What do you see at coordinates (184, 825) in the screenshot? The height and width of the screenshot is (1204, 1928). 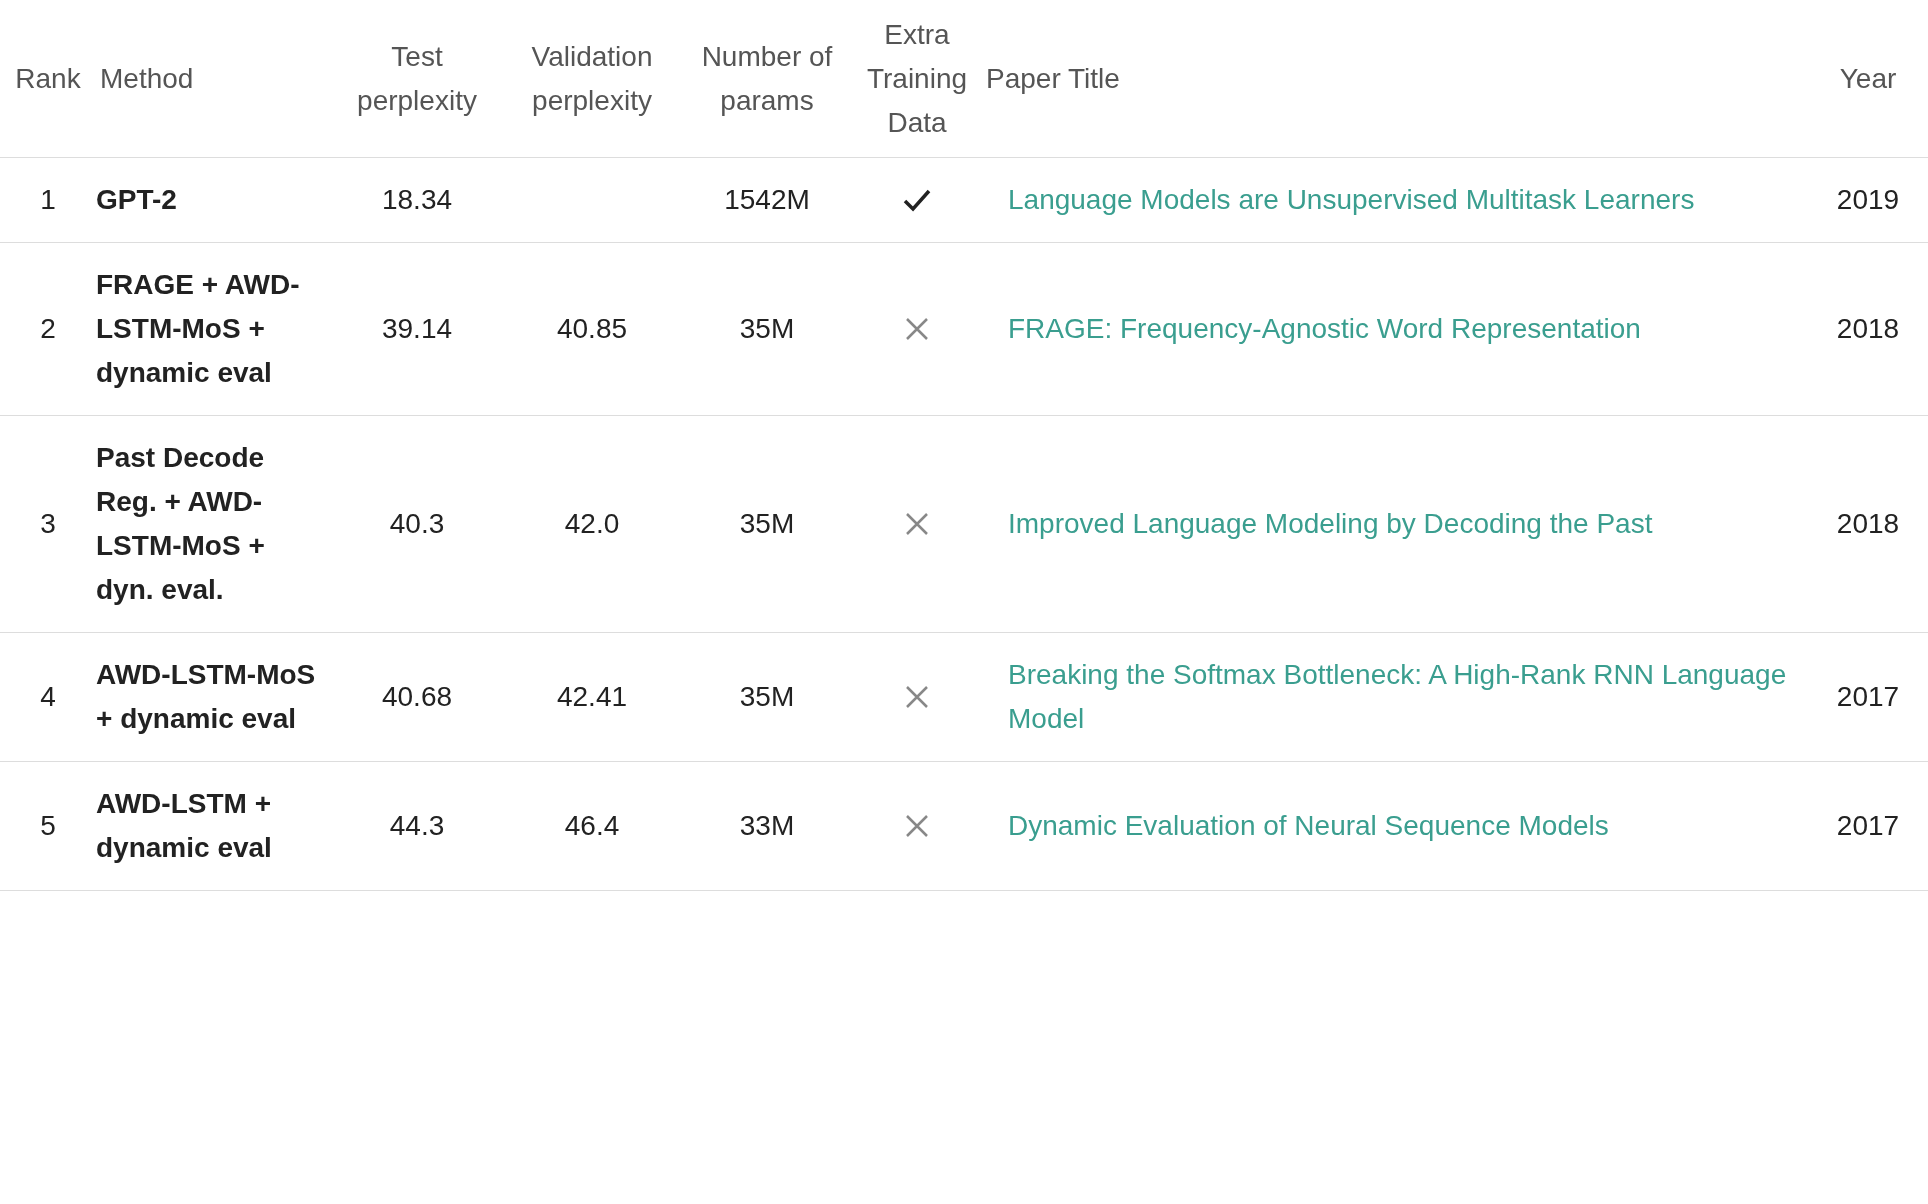 I see `method-name: AWD-LSTM + dynamic eval` at bounding box center [184, 825].